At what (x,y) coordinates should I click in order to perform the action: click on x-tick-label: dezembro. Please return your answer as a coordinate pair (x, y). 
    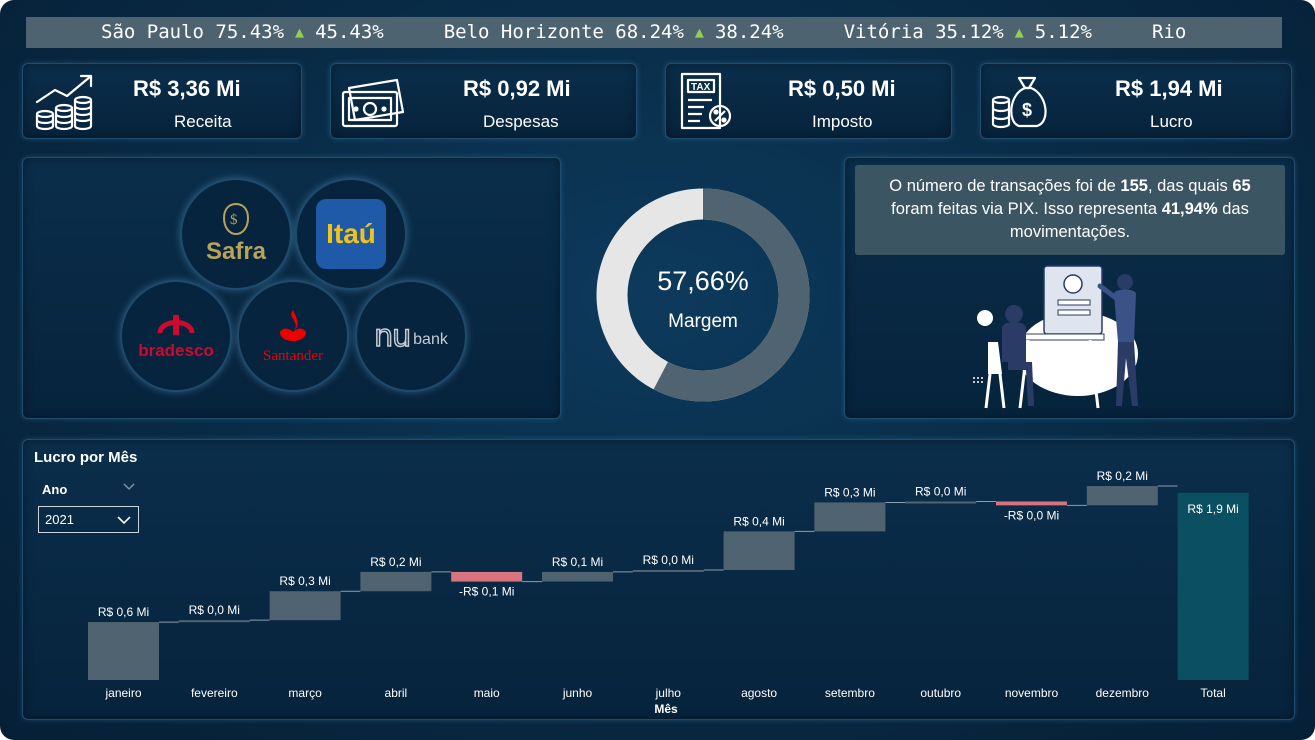
    Looking at the image, I should click on (1123, 693).